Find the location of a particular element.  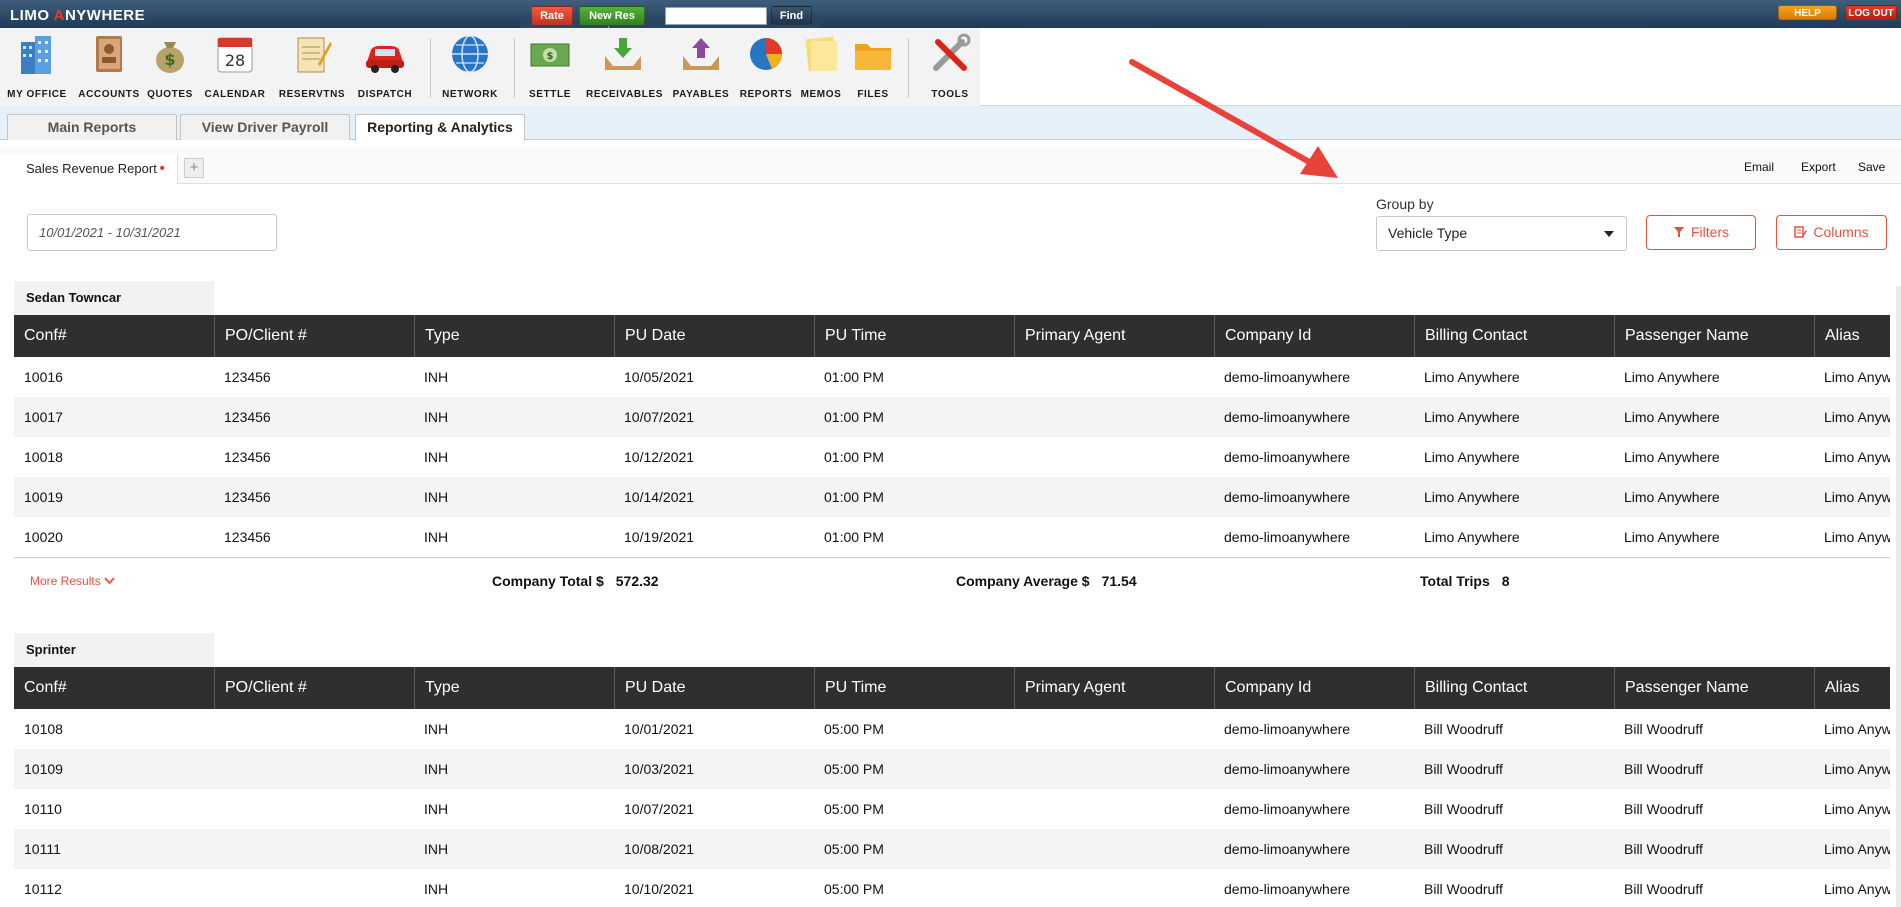

tab-main-reports: Main Reports is located at coordinates (92, 127).